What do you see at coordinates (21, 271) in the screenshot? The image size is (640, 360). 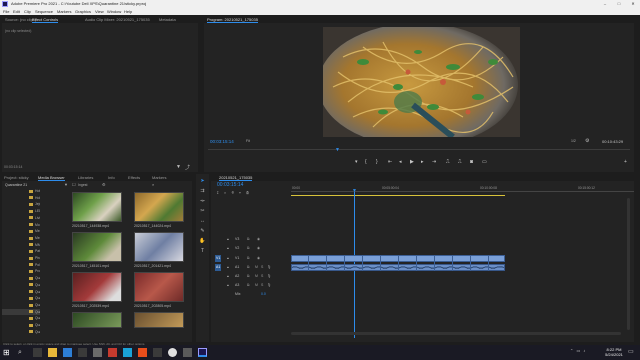 I see `folder-item: ProTeam Brush` at bounding box center [21, 271].